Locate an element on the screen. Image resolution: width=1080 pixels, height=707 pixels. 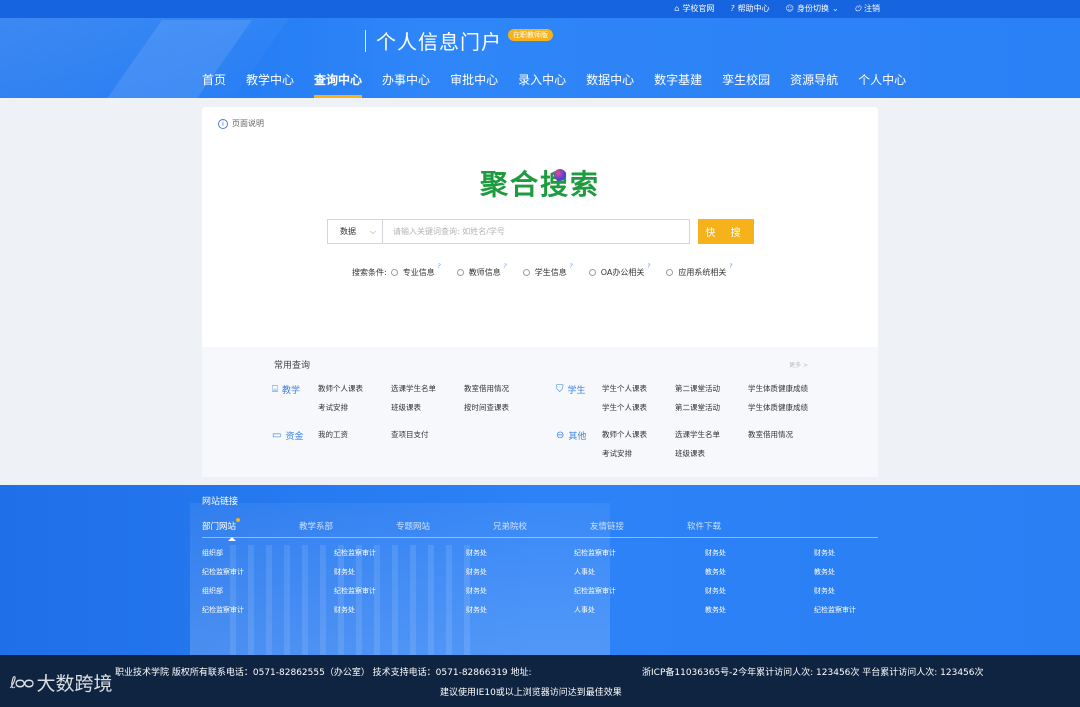
nav-item-query-center: 查询中心 is located at coordinates (338, 85).